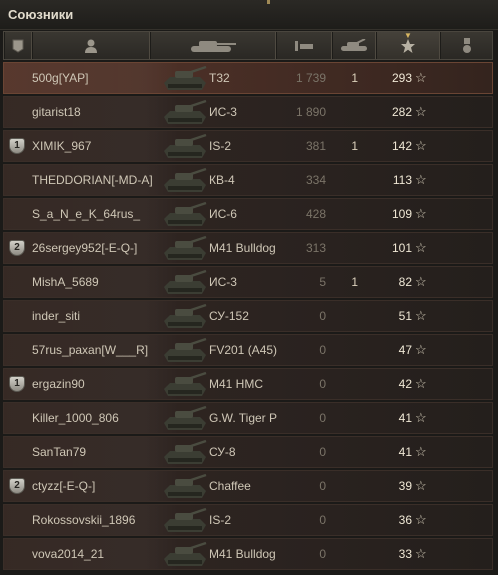 The width and height of the screenshot is (498, 575). Describe the element at coordinates (405, 316) in the screenshot. I see `score-value: 51` at that location.